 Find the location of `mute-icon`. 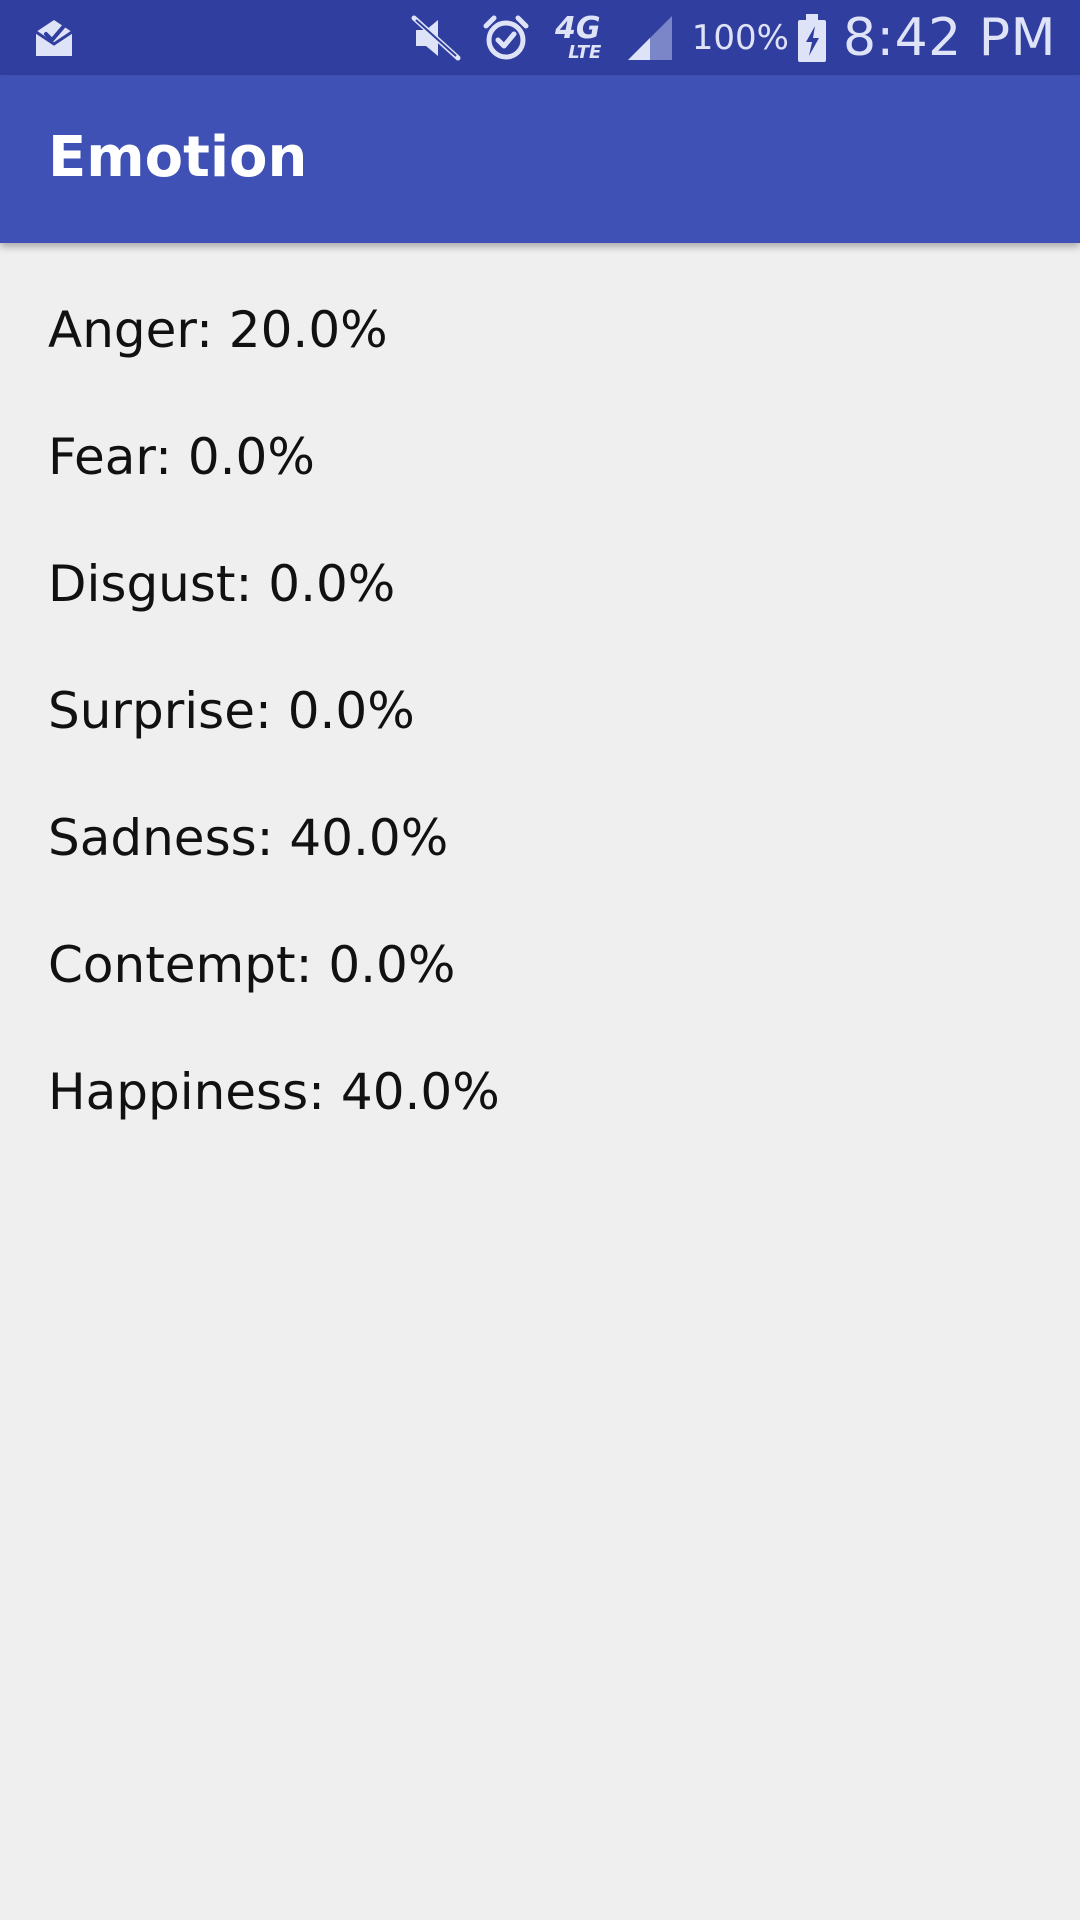

mute-icon is located at coordinates (436, 38).